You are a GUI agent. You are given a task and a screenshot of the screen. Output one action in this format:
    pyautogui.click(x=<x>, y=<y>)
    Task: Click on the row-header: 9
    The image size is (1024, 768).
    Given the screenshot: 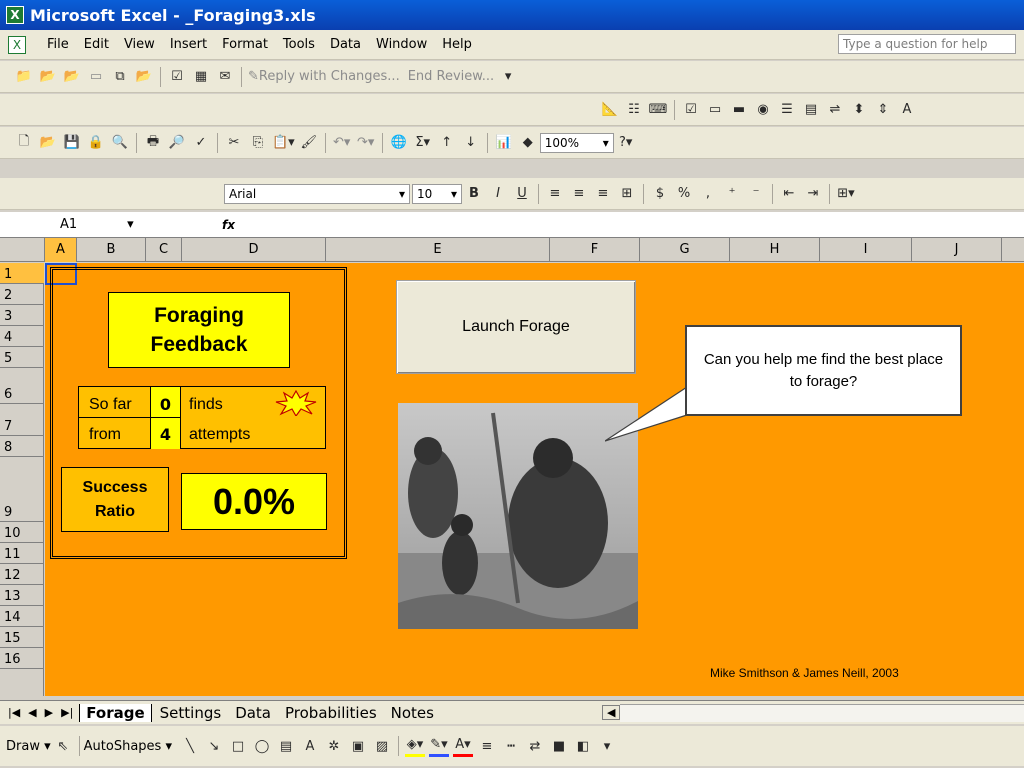 What is the action you would take?
    pyautogui.click(x=22, y=489)
    